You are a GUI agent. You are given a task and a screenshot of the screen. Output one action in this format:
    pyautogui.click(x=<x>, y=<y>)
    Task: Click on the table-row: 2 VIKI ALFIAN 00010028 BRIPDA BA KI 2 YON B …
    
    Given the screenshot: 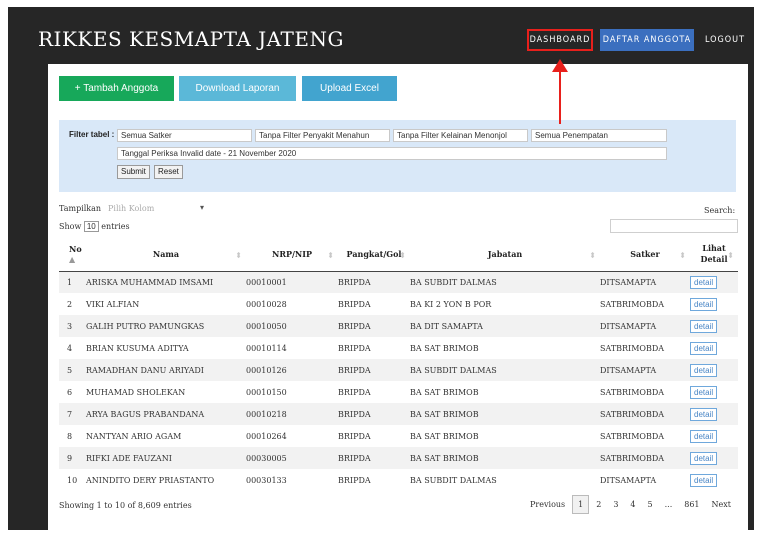 What is the action you would take?
    pyautogui.click(x=398, y=304)
    